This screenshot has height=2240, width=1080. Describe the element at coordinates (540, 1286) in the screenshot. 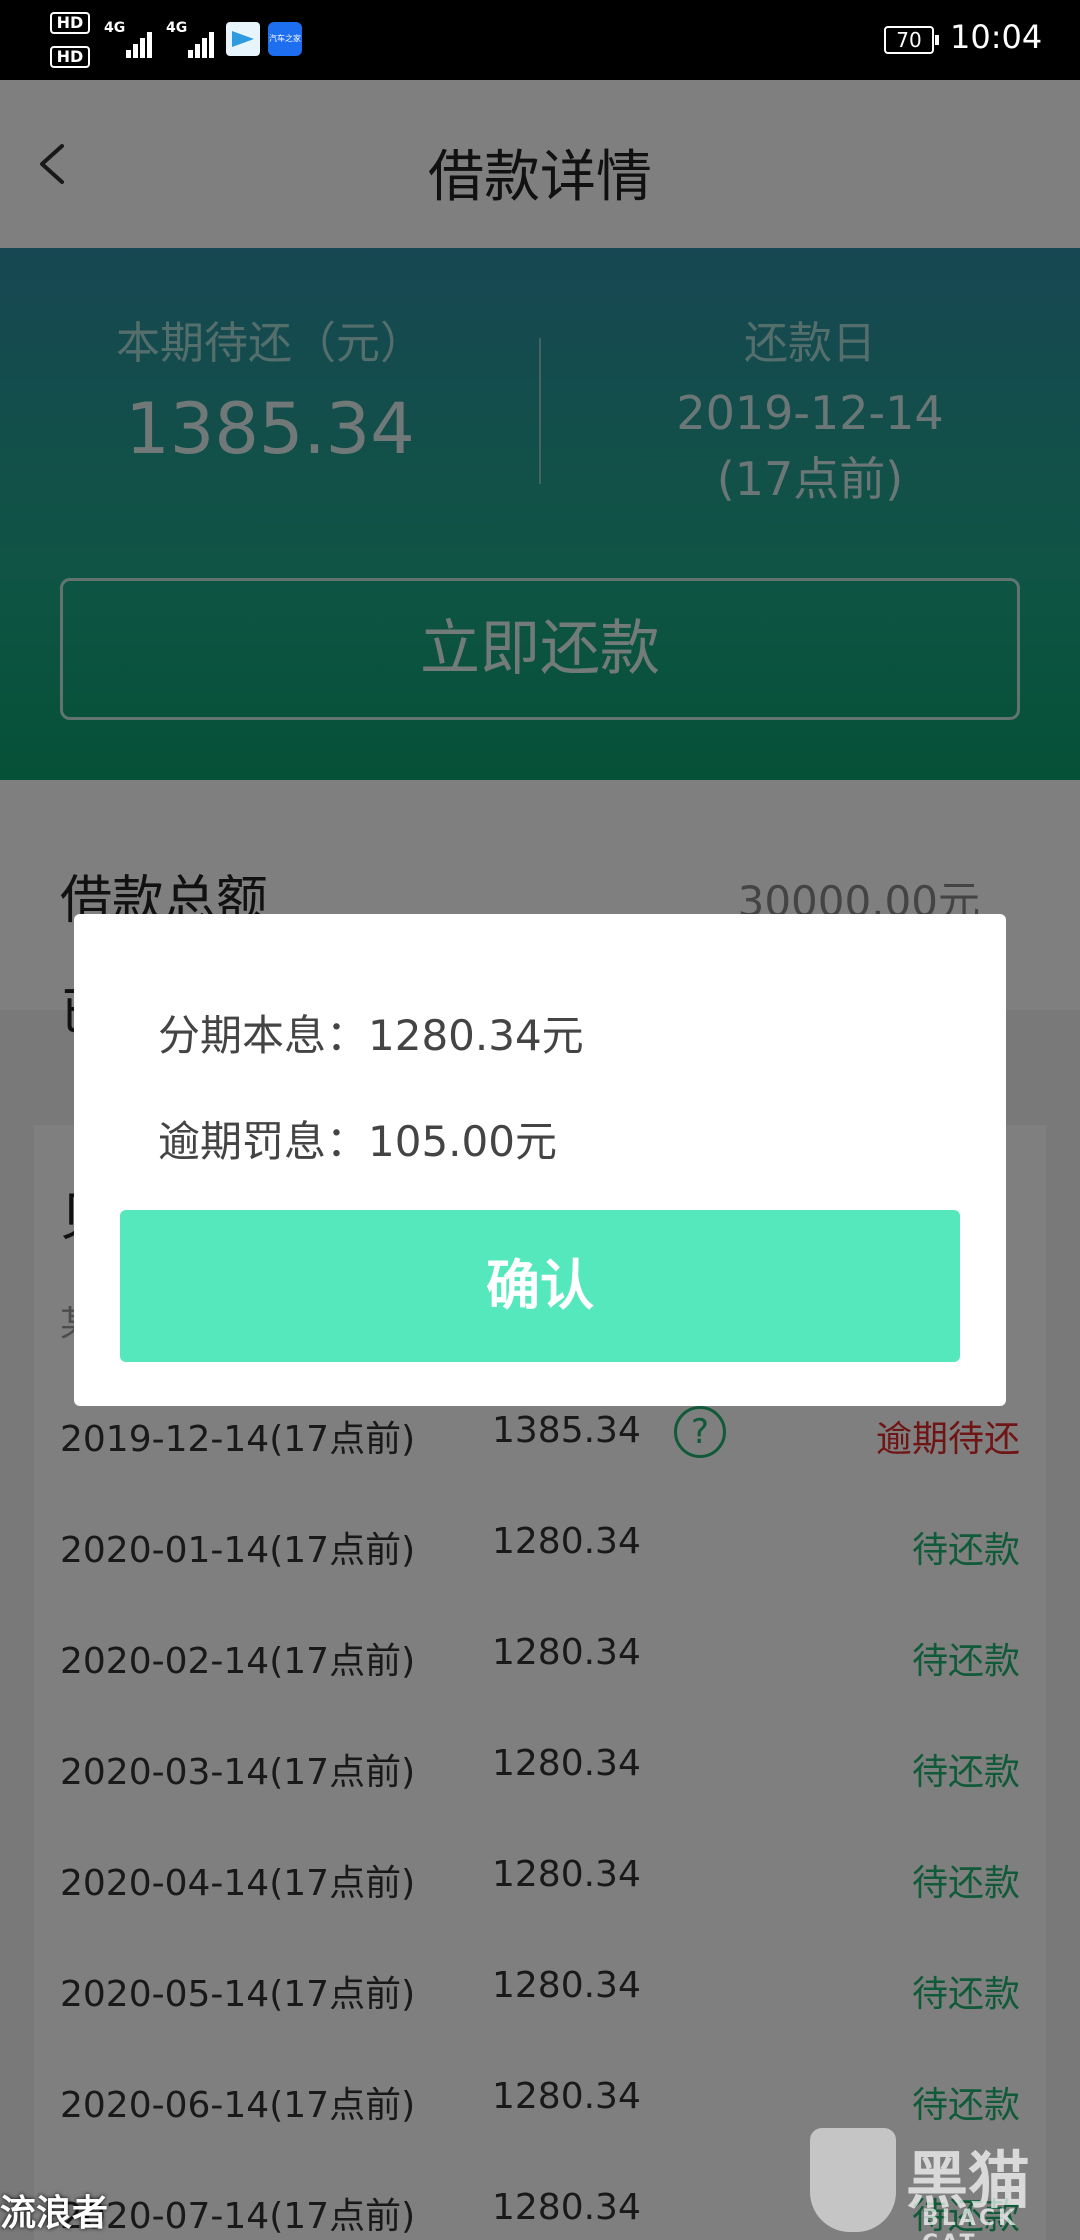

I see `confirm-button: 确认` at that location.